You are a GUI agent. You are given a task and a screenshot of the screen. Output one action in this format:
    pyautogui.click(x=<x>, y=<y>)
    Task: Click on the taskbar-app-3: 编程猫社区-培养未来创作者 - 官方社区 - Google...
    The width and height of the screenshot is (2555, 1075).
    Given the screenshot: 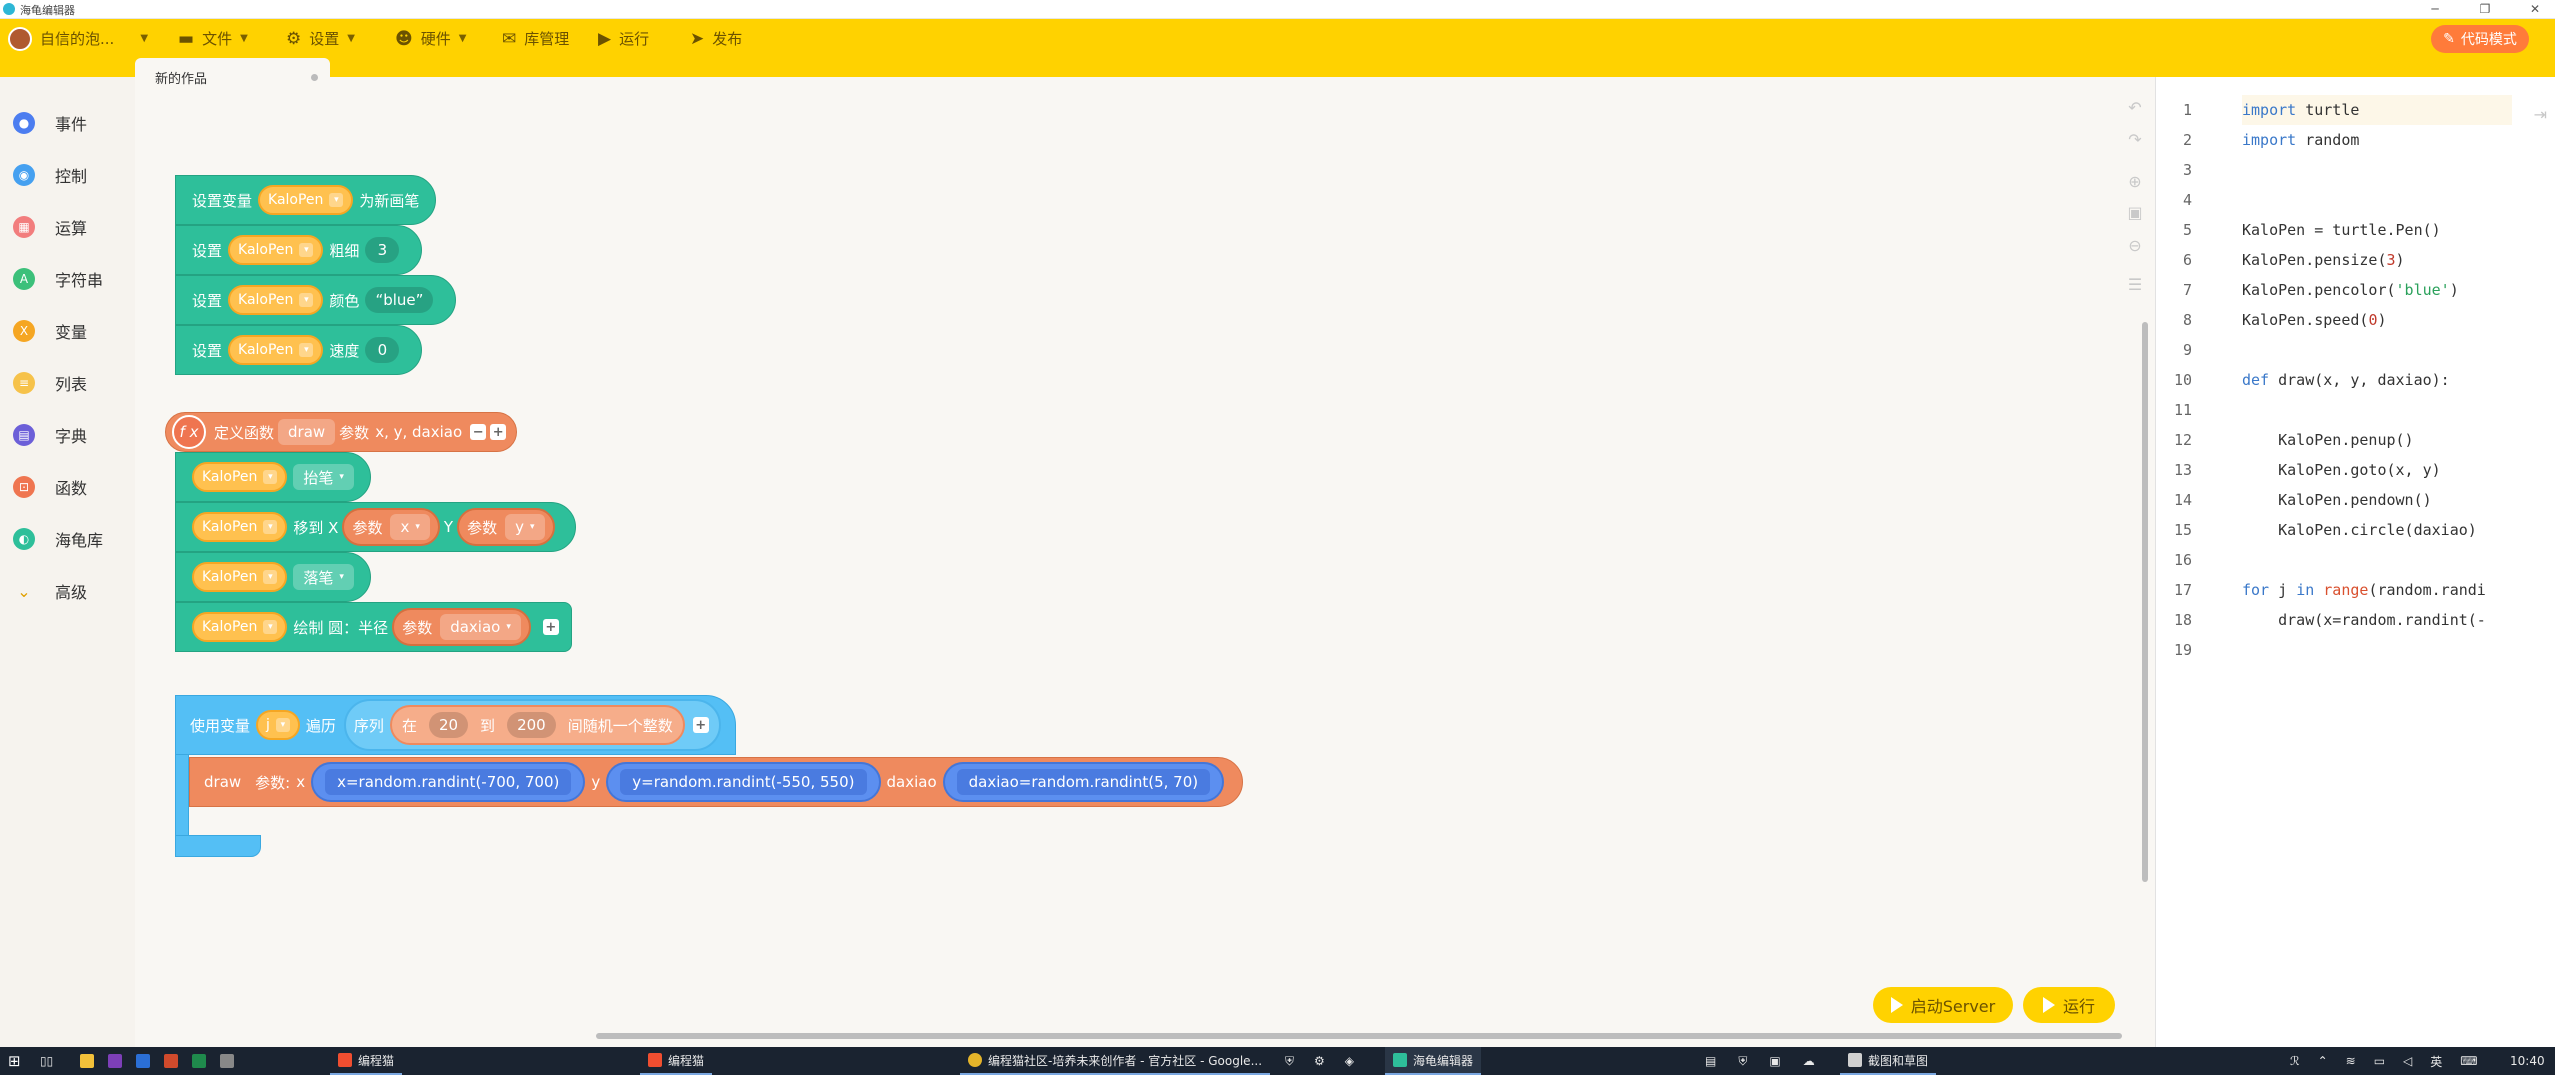 What is the action you would take?
    pyautogui.click(x=1115, y=1061)
    